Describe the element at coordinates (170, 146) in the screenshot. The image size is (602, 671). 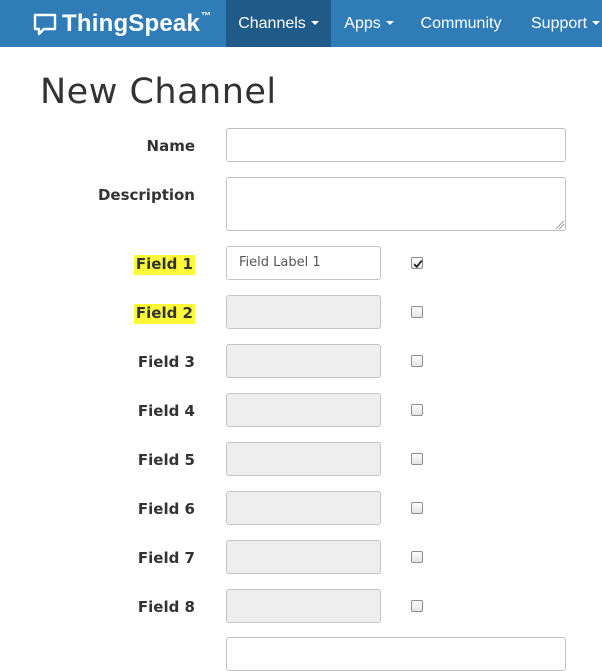
I see `name-label: Name` at that location.